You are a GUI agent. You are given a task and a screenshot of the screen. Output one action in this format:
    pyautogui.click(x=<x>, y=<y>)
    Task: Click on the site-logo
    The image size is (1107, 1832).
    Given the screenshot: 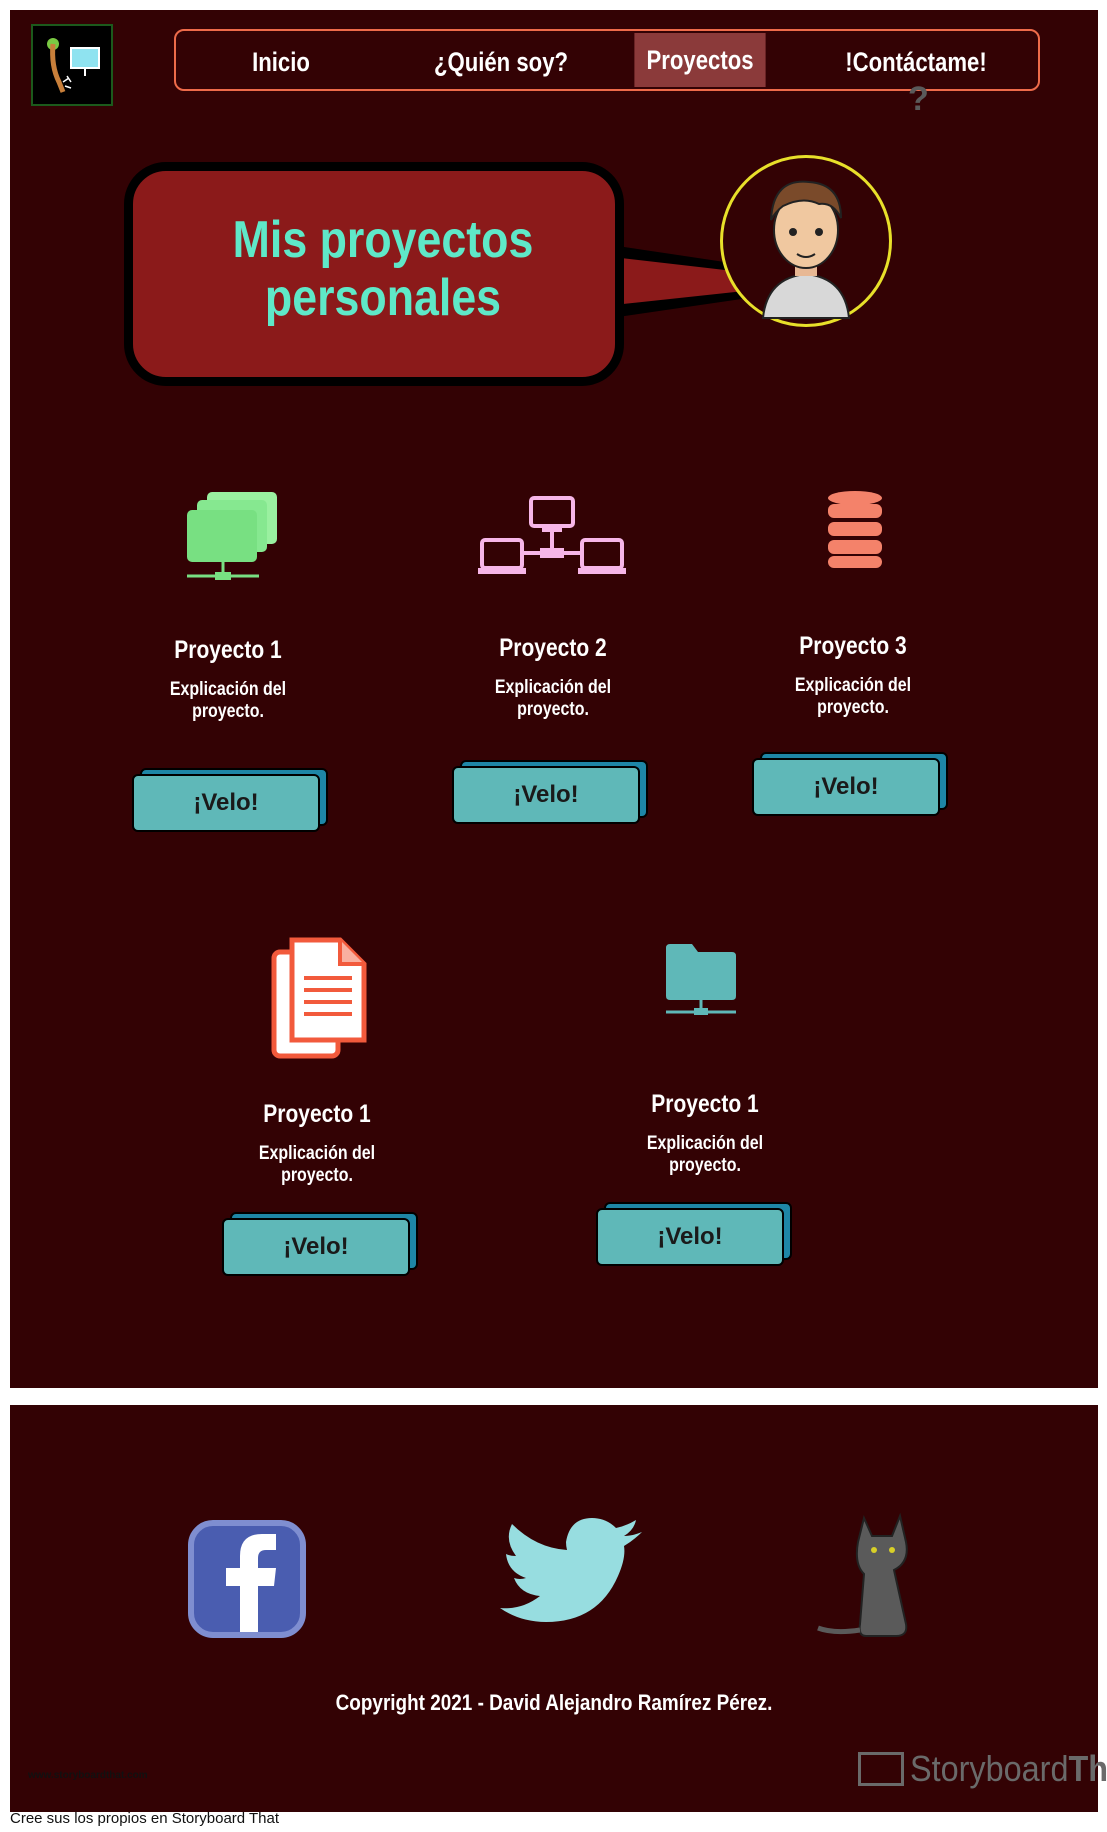 What is the action you would take?
    pyautogui.click(x=72, y=65)
    